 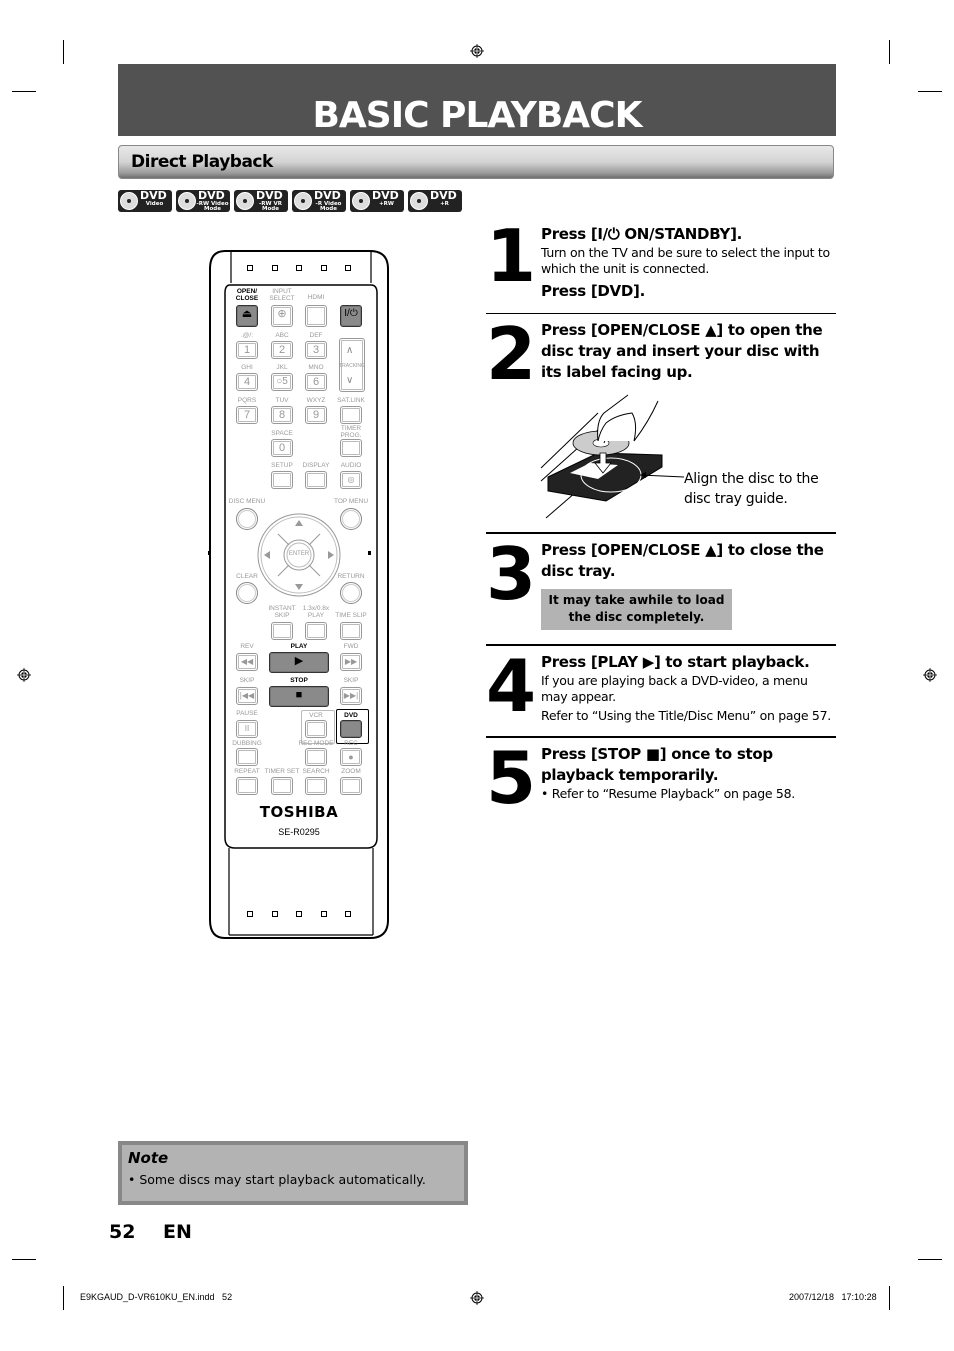 What do you see at coordinates (282, 382) in the screenshot?
I see `key-5-button: ○5` at bounding box center [282, 382].